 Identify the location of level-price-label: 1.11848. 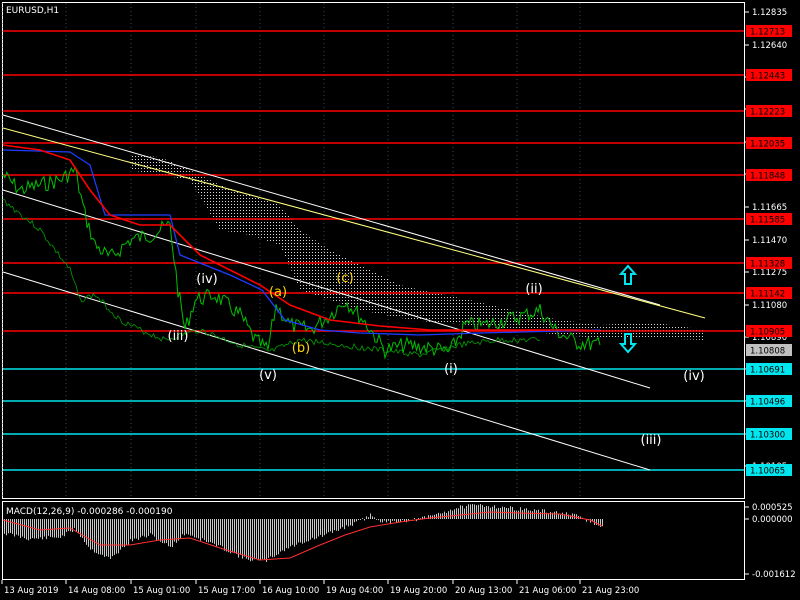
(767, 177).